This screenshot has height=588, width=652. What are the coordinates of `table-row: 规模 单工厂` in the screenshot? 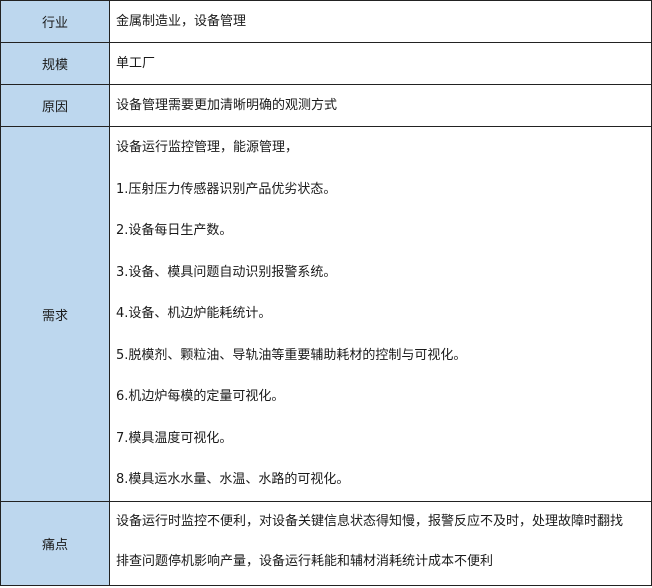 It's located at (326, 63).